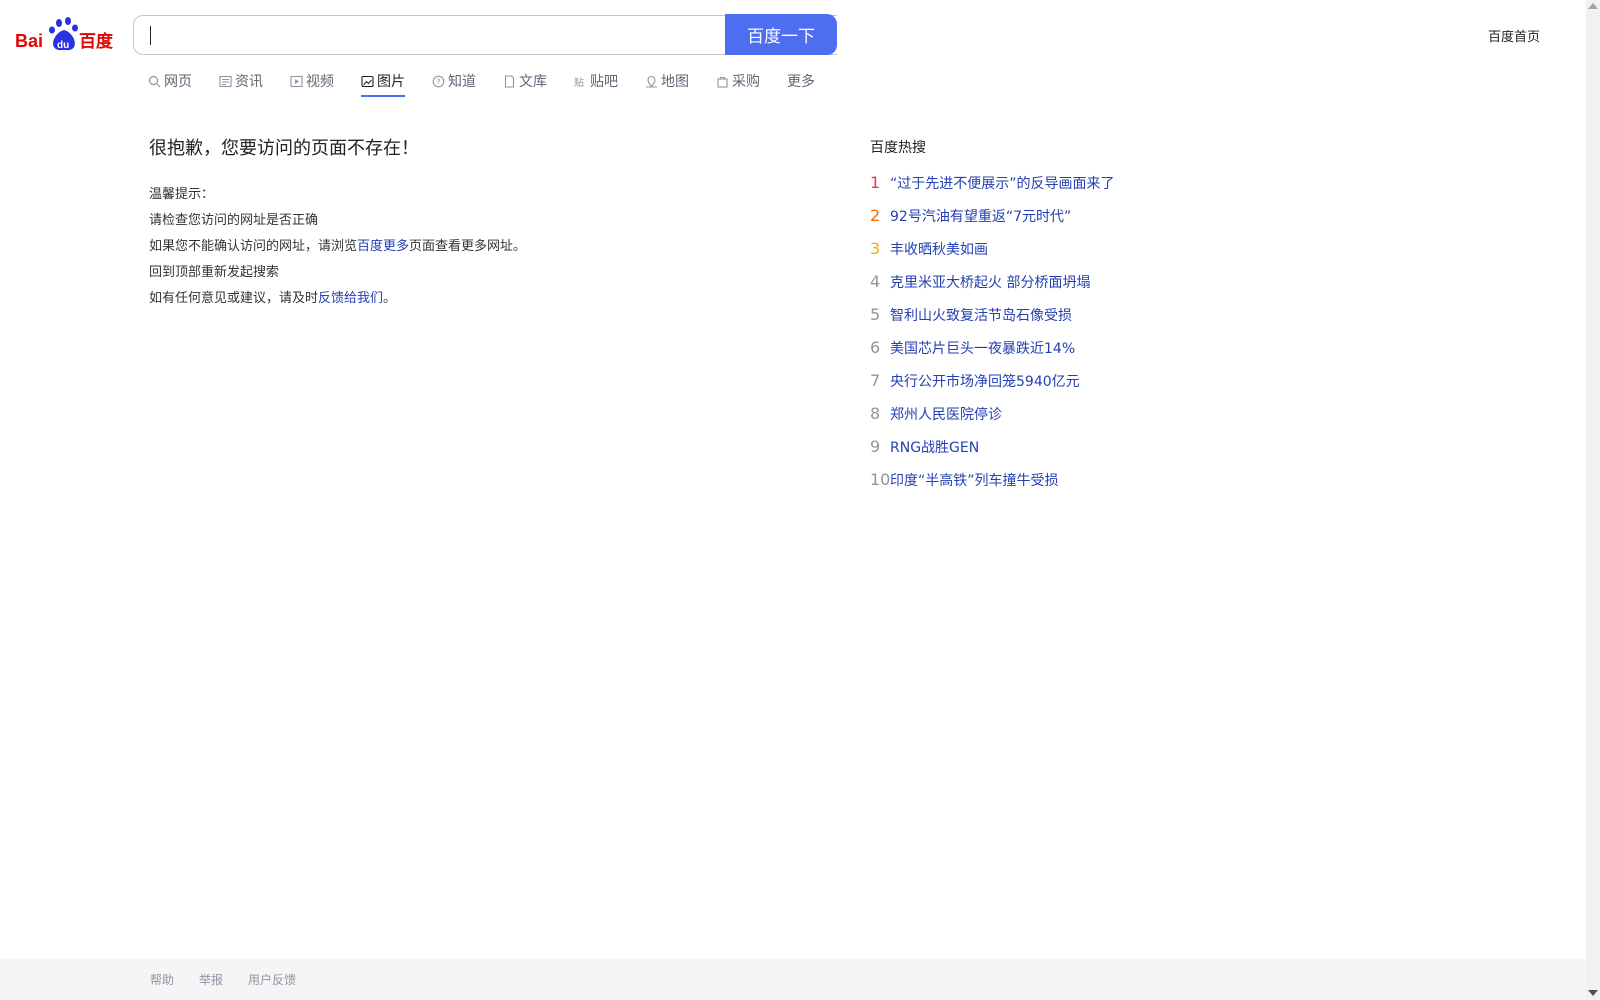 The image size is (1600, 1000). Describe the element at coordinates (67, 35) in the screenshot. I see `baidu-logo: Bai du 百度` at that location.